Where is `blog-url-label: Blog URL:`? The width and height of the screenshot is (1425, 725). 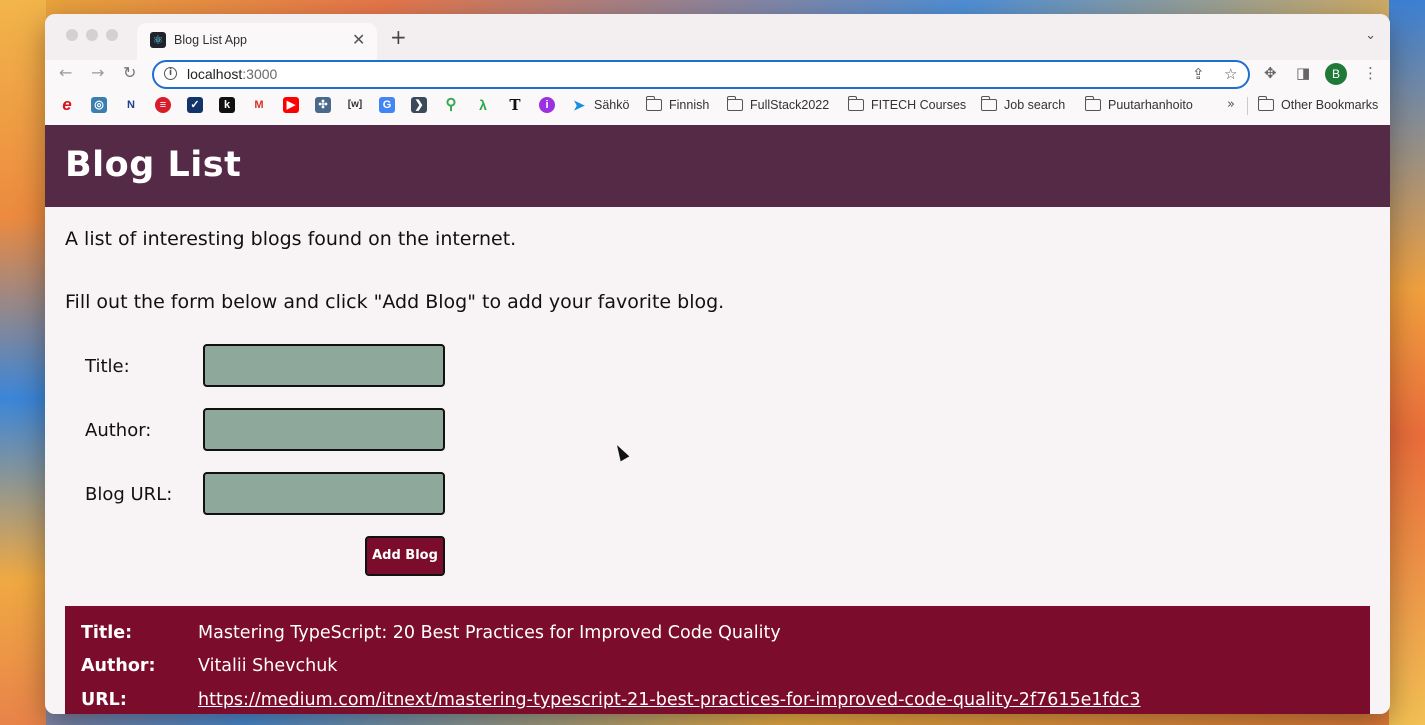 blog-url-label: Blog URL: is located at coordinates (129, 494).